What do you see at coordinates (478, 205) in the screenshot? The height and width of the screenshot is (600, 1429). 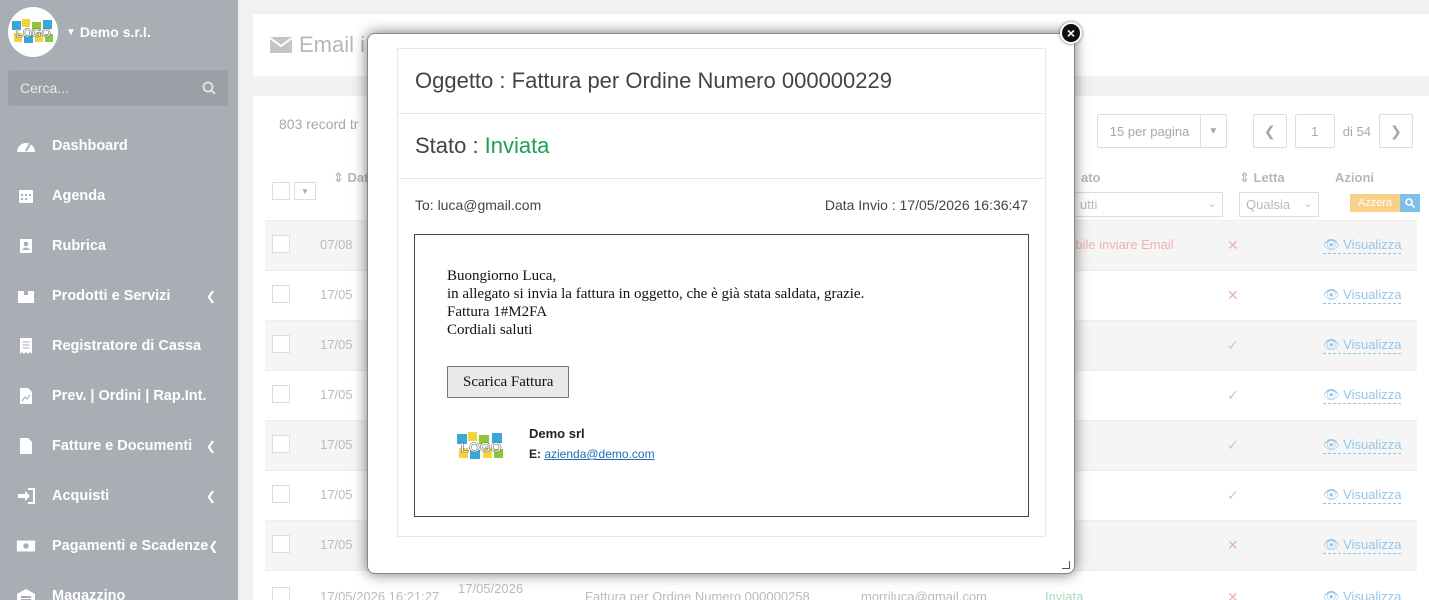 I see `email-recipient: To: luca@gmail.com` at bounding box center [478, 205].